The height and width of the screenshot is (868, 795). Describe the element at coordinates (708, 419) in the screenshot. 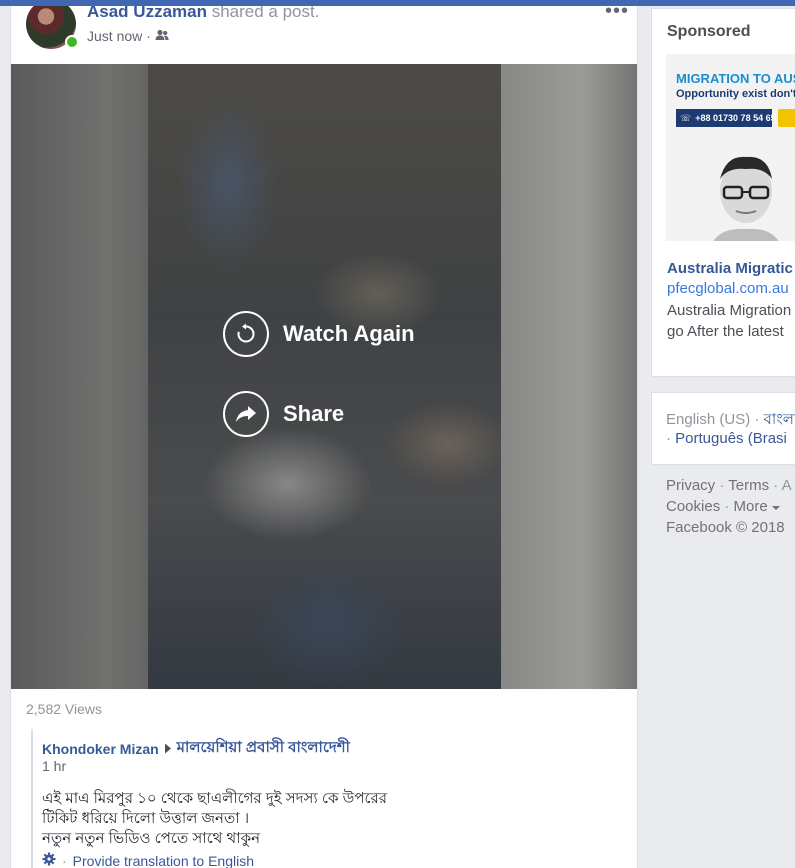

I see `current-language: English (US)` at that location.